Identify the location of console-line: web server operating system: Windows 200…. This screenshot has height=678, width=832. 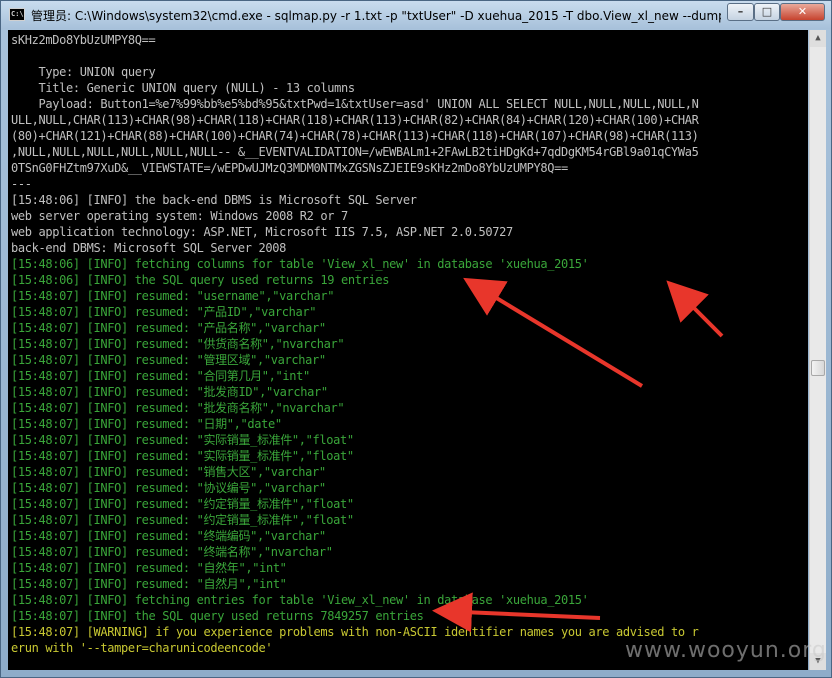
(179, 216).